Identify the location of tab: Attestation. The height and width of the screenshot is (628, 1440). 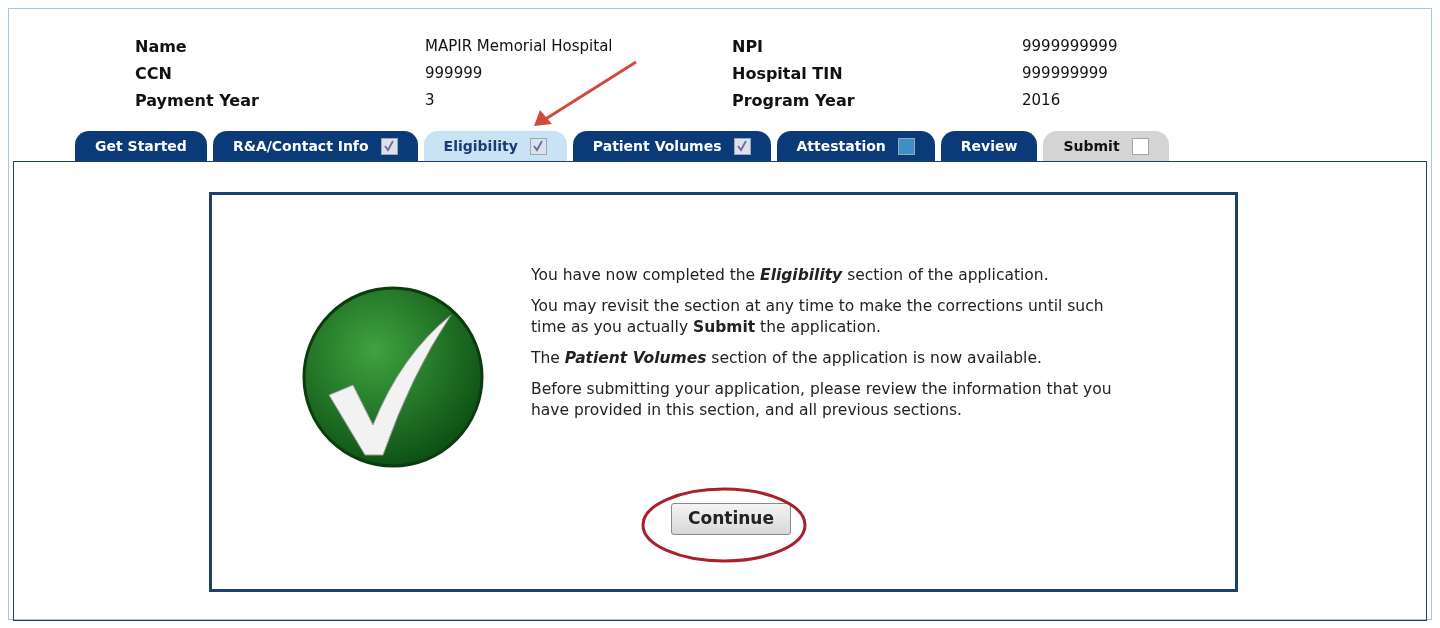
(855, 146).